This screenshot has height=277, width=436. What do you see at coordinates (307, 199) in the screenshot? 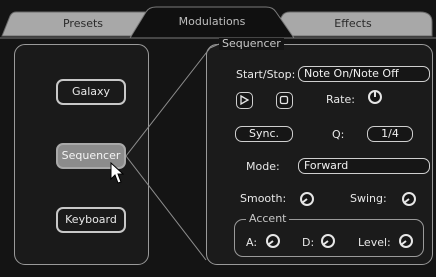
I see `smooth-knob` at bounding box center [307, 199].